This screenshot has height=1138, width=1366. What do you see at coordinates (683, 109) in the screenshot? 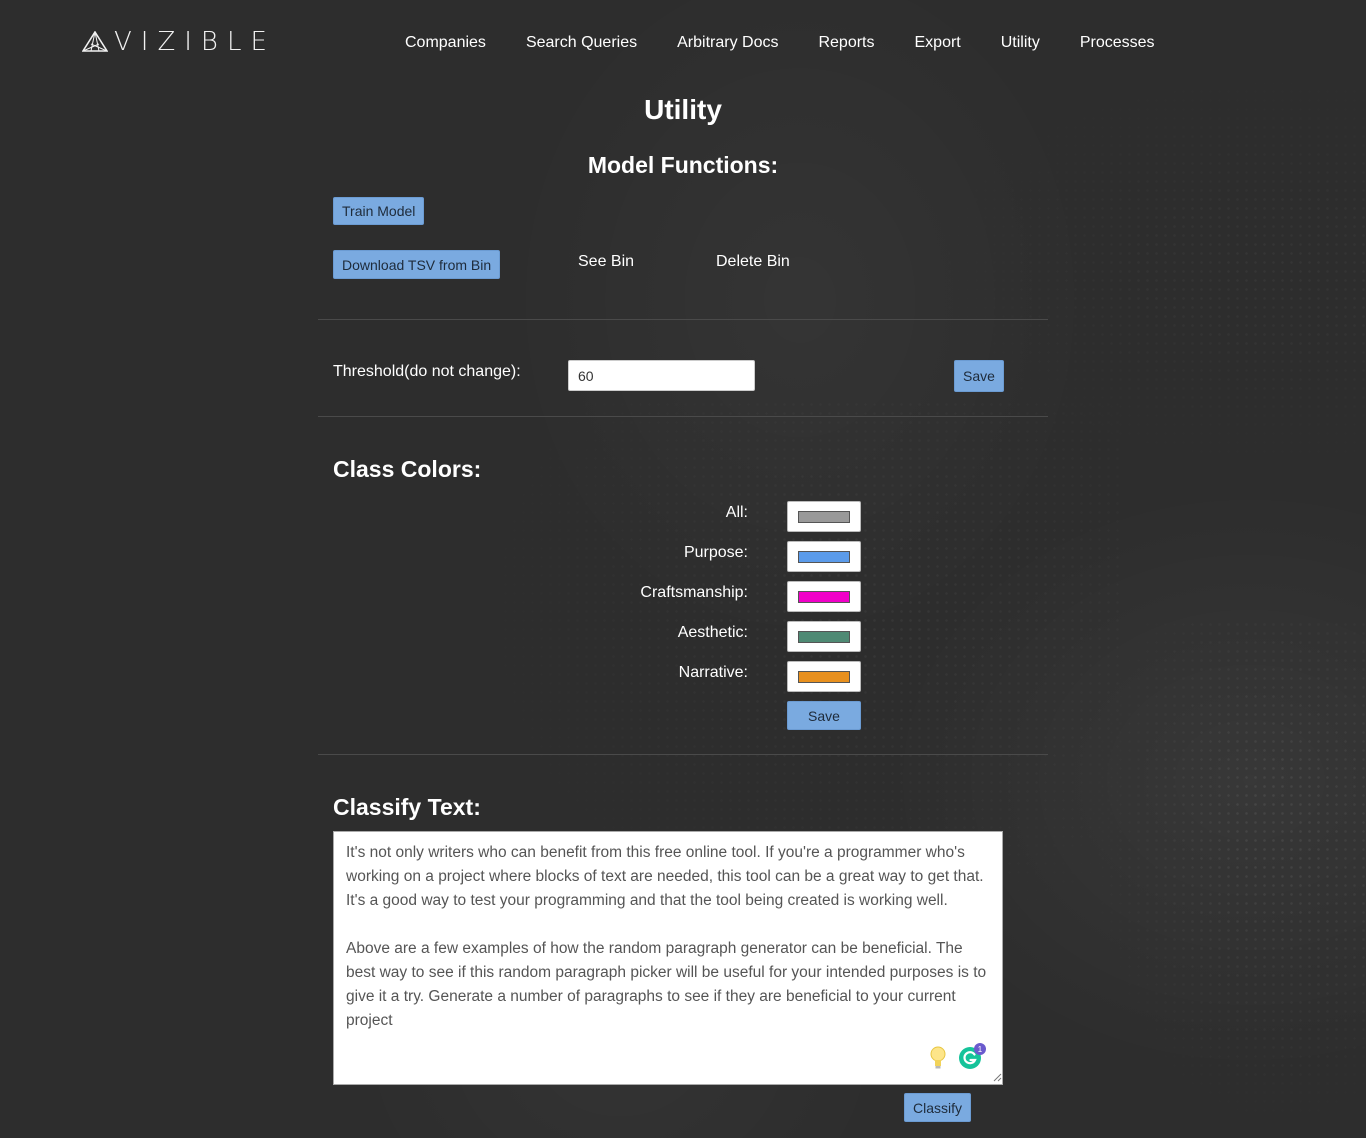
I see `page-title: Utility` at bounding box center [683, 109].